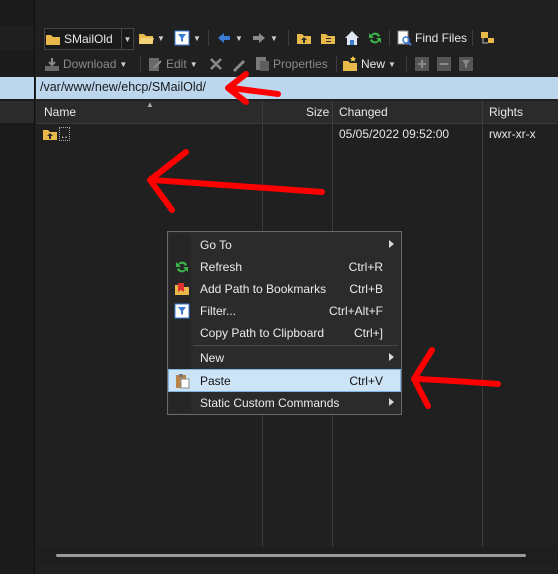 The image size is (558, 574). I want to click on annotation-arrow-path, so click(253, 88).